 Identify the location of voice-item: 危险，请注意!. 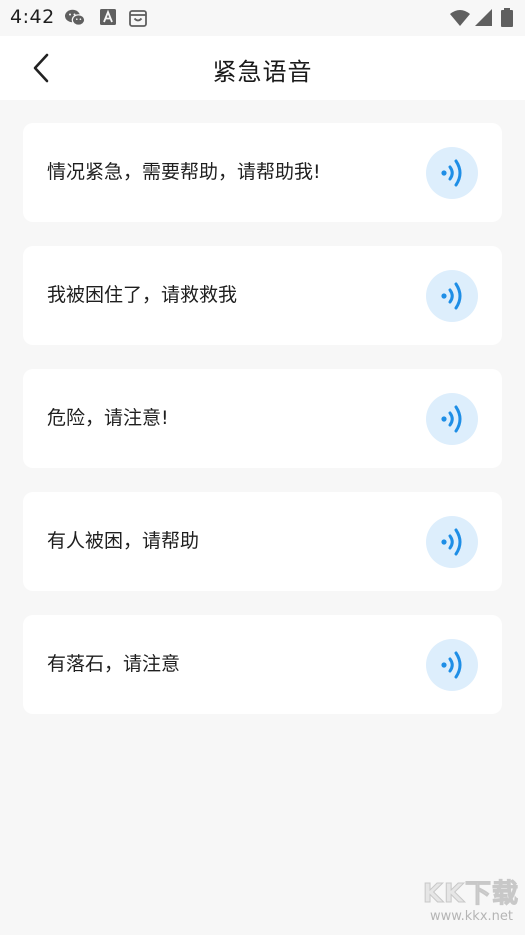
(262, 418).